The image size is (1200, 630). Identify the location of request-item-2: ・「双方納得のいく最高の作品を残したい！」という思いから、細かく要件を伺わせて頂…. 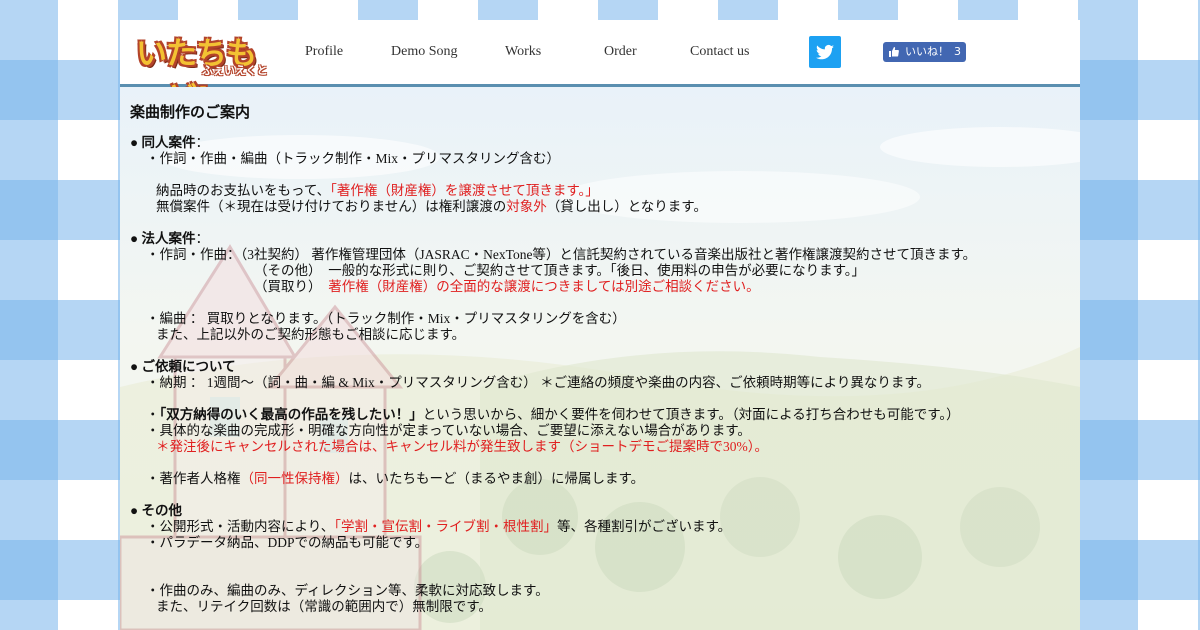
(600, 415).